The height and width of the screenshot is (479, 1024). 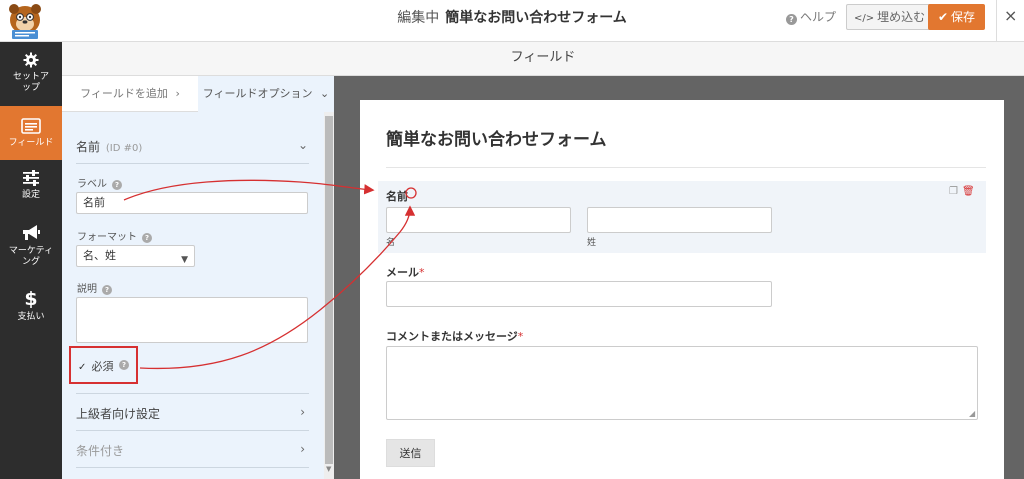 I want to click on last-name-sublabel: 姓, so click(x=592, y=243).